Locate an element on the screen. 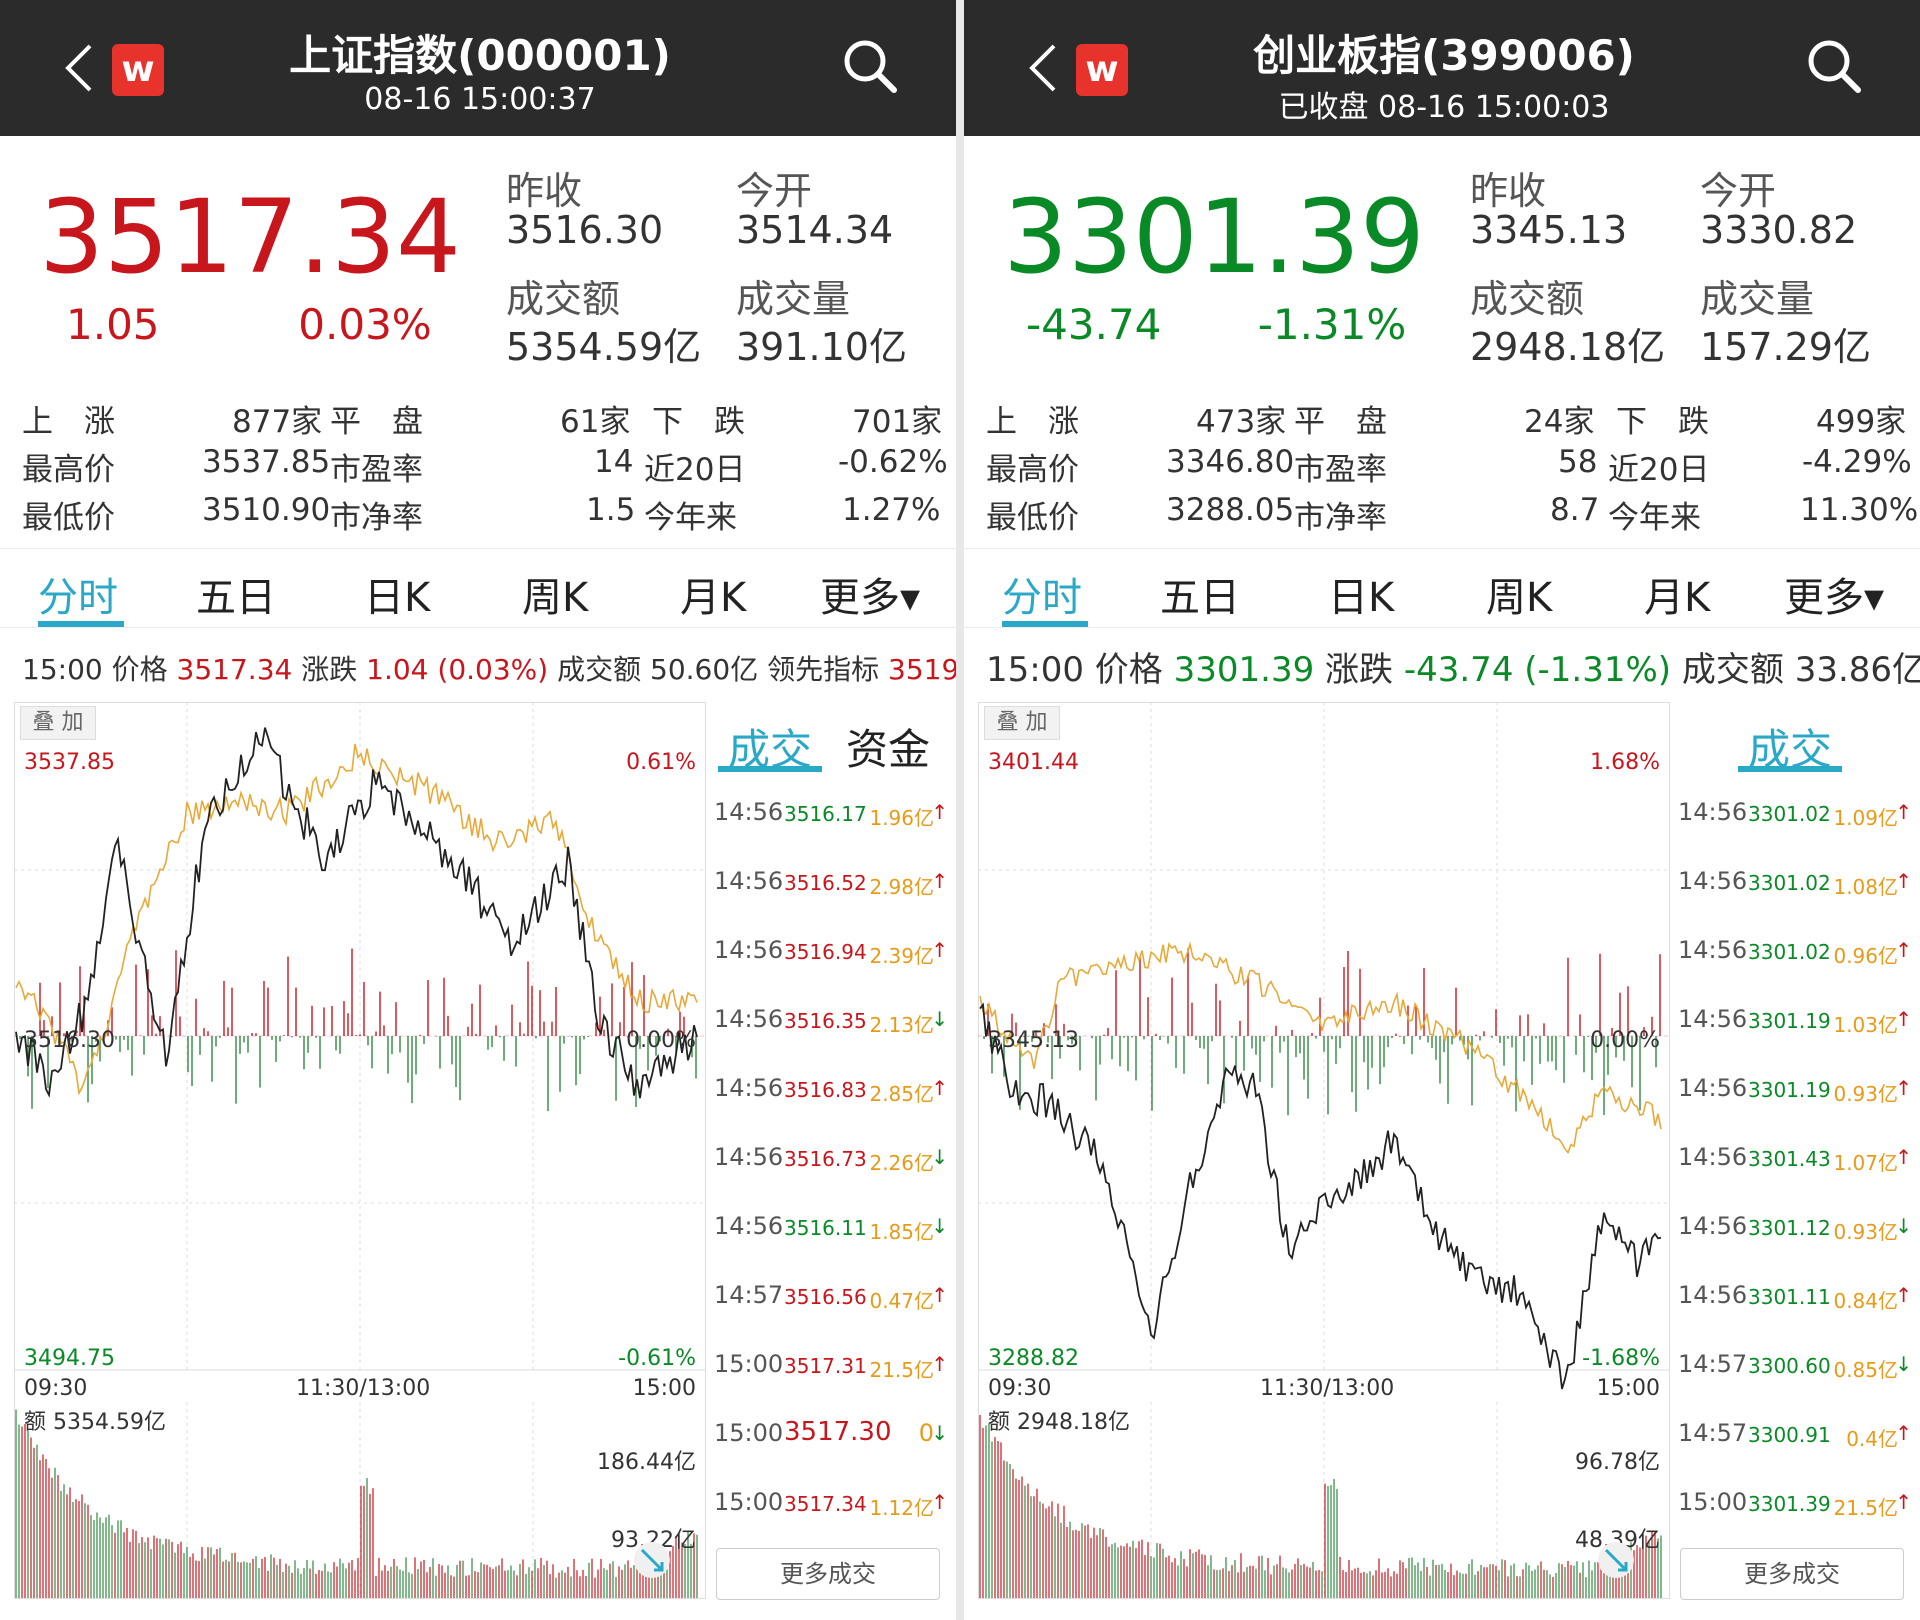 The width and height of the screenshot is (1920, 1620). tick-price: 3516.11 is located at coordinates (825, 1228).